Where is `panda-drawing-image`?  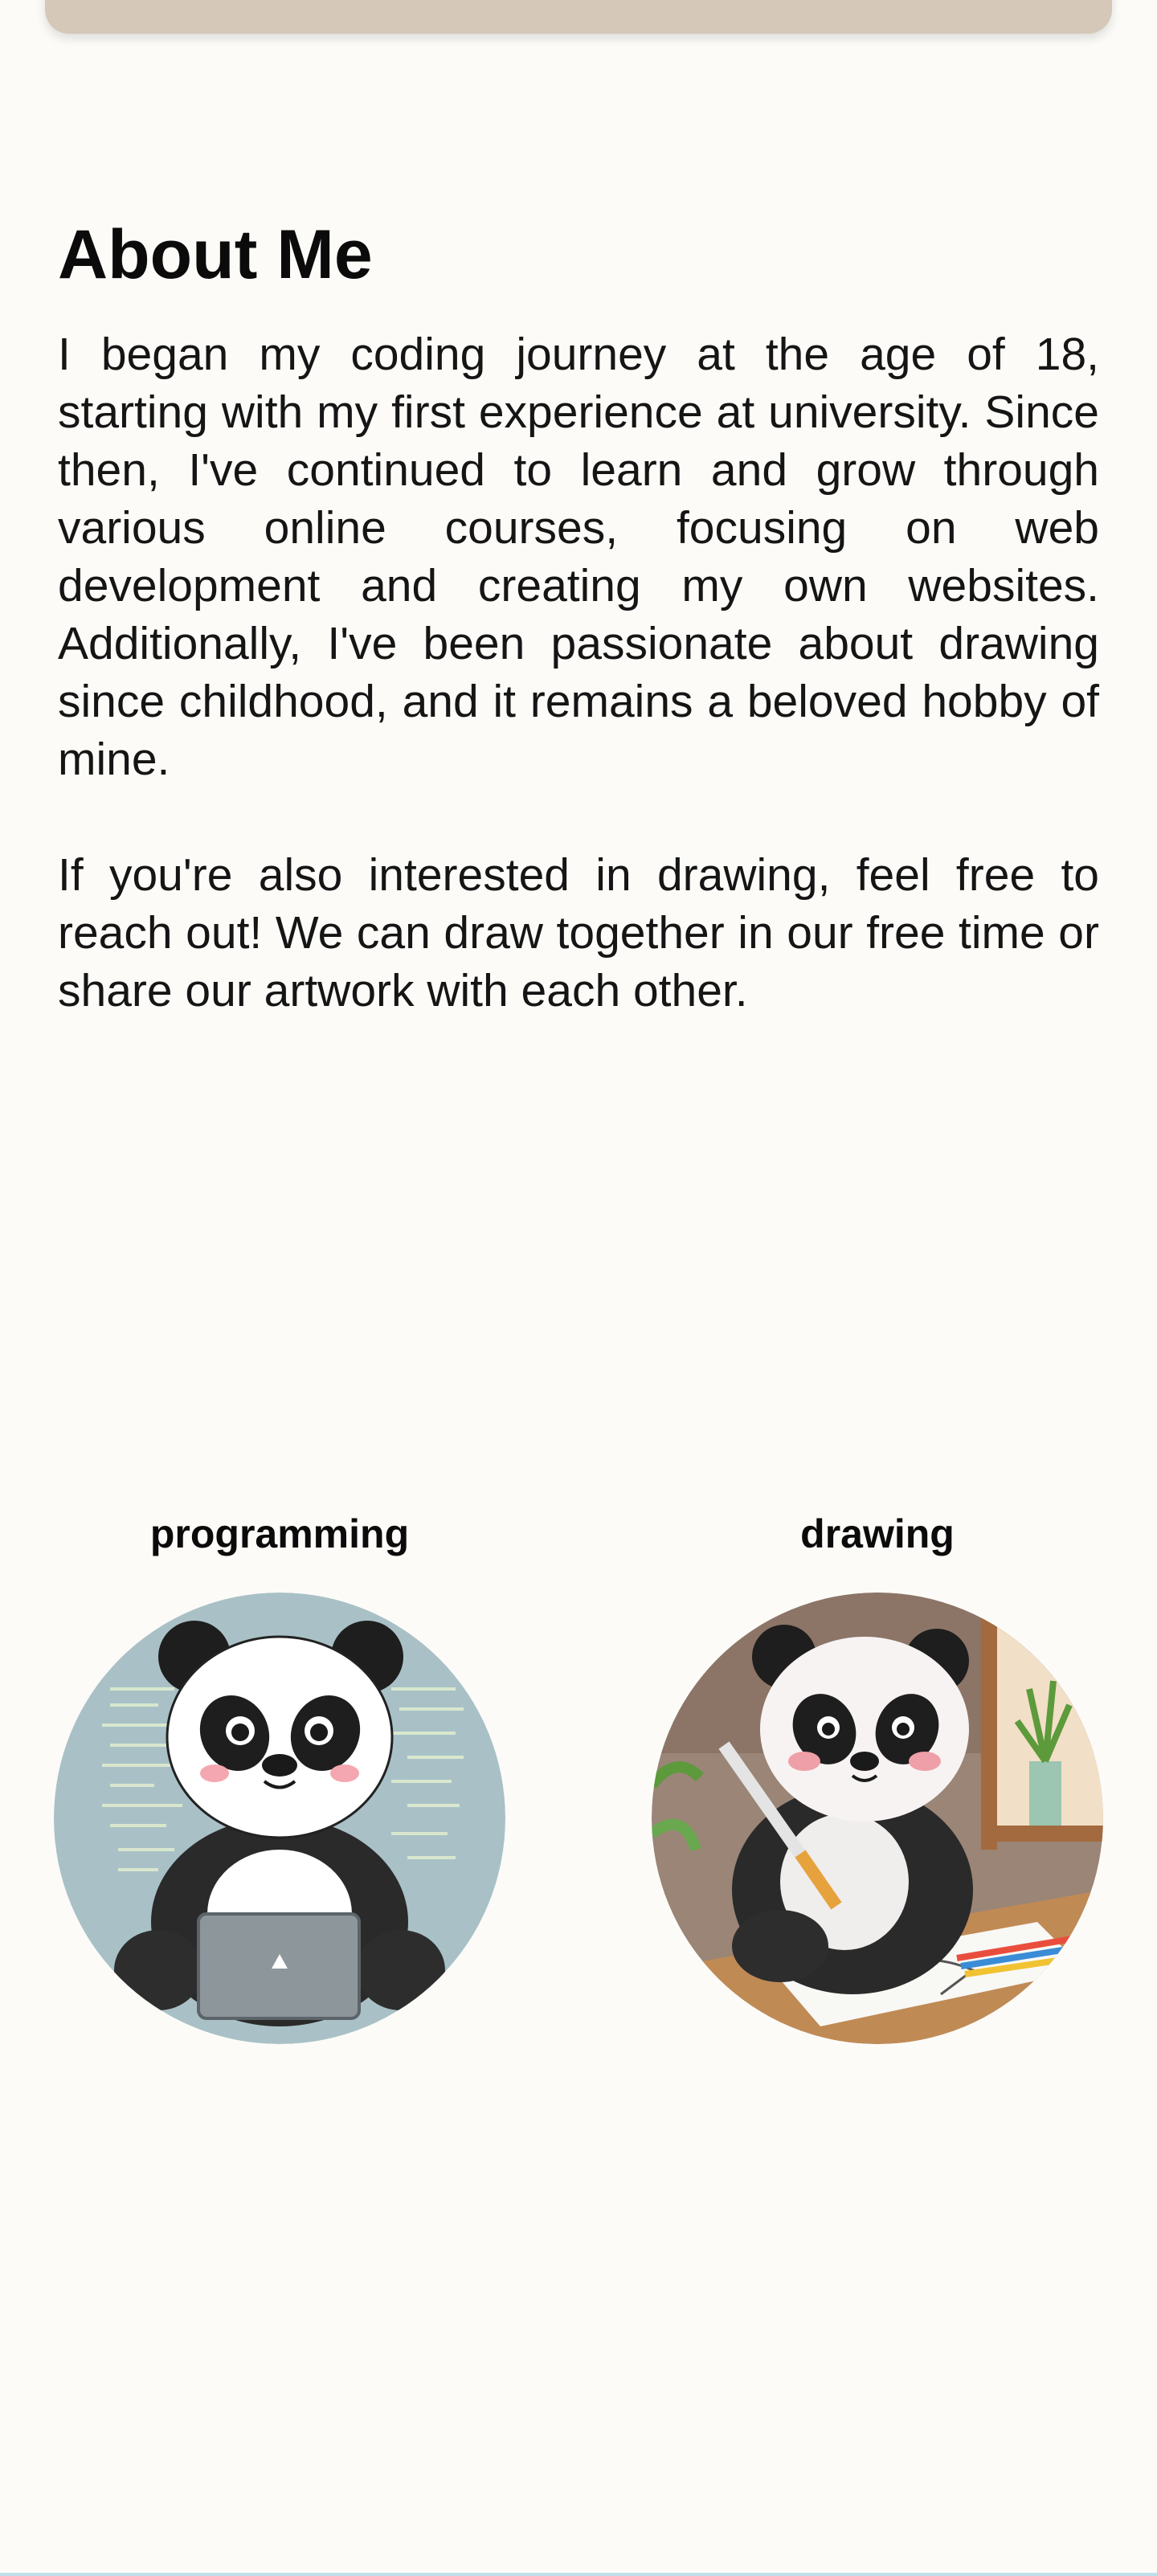 panda-drawing-image is located at coordinates (877, 1818).